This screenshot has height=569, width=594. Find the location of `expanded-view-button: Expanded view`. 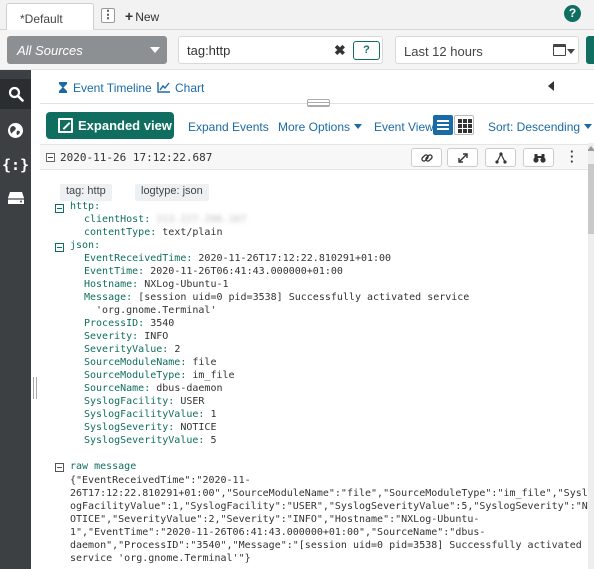

expanded-view-button: Expanded view is located at coordinates (110, 125).